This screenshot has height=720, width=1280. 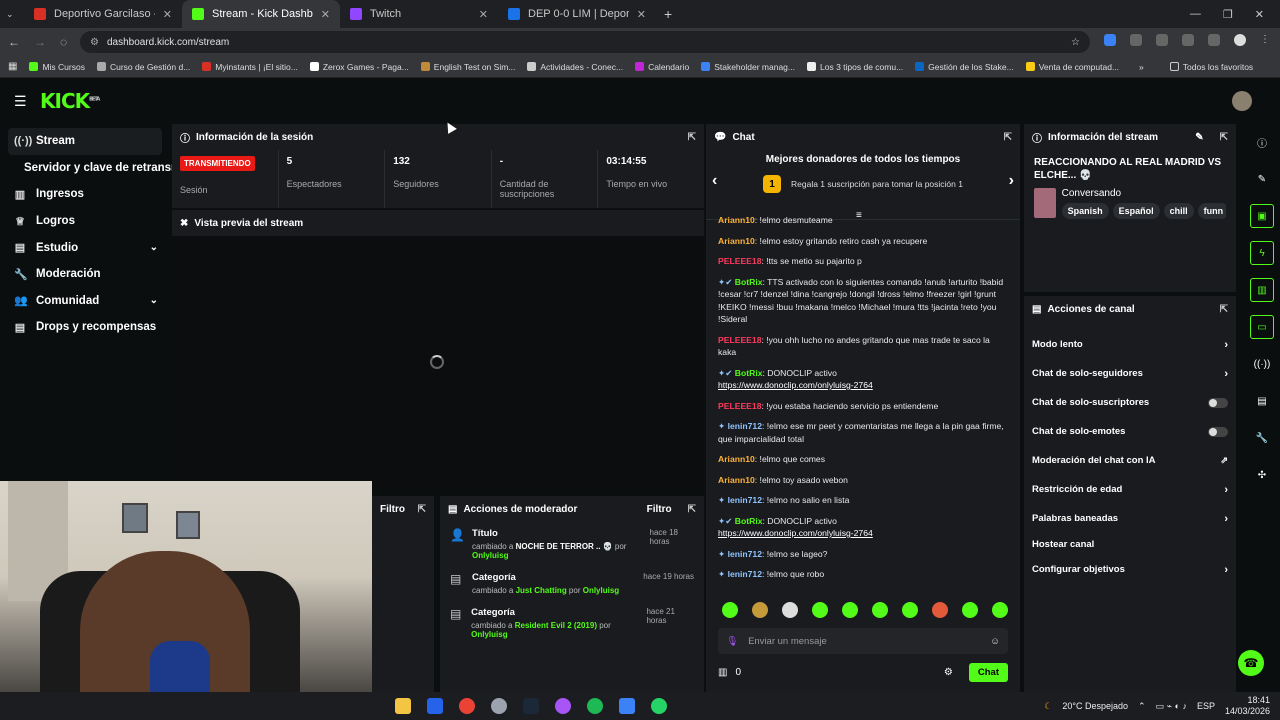 I want to click on chat-input: 🎙 Enviar un mensaje ☺, so click(x=863, y=641).